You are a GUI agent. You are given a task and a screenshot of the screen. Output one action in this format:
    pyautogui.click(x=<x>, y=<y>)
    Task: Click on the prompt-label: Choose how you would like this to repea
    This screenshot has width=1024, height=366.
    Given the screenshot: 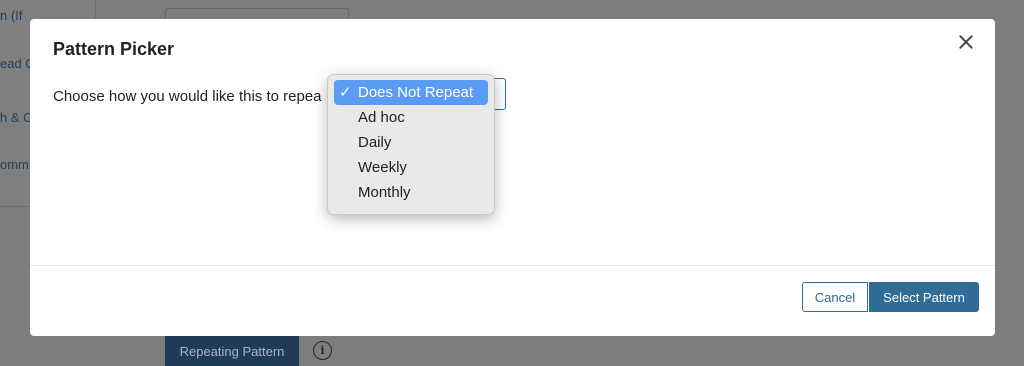 What is the action you would take?
    pyautogui.click(x=187, y=96)
    